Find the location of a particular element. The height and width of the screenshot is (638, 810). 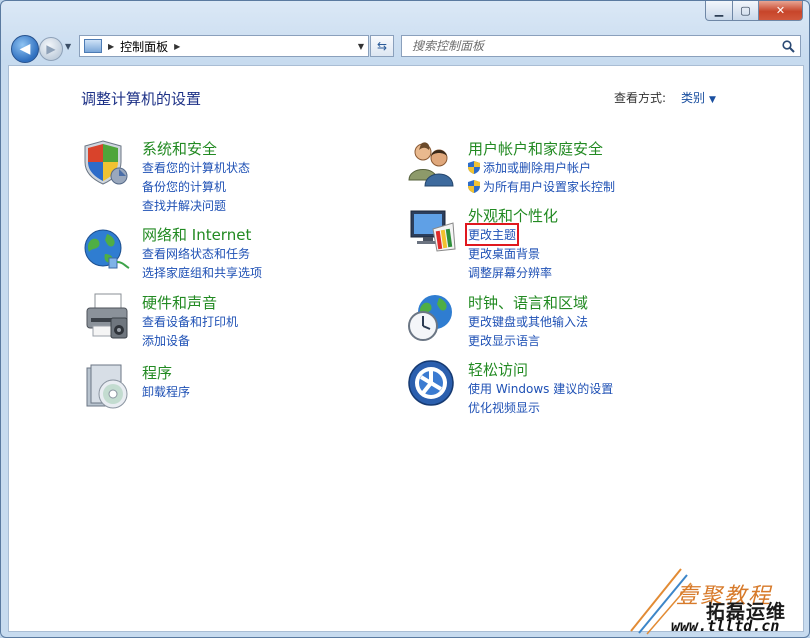

search-box is located at coordinates (601, 46).